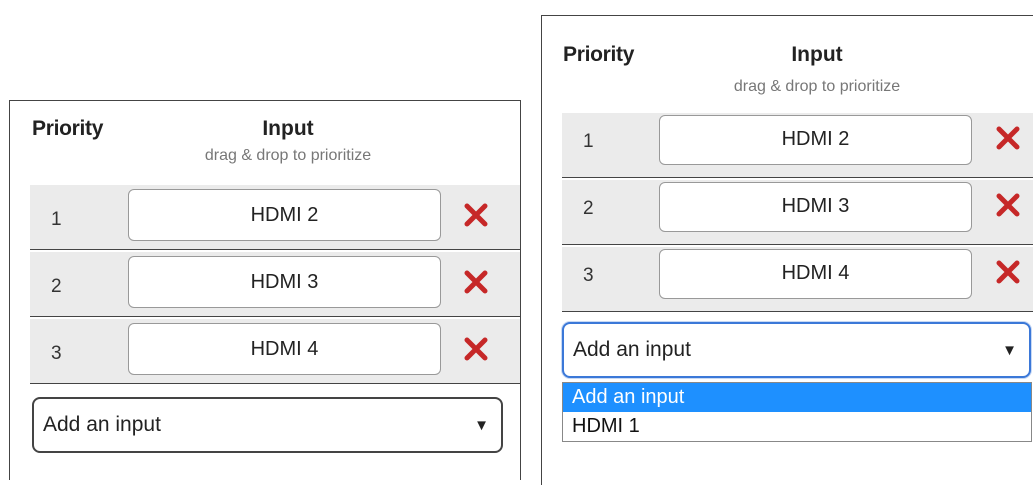 The height and width of the screenshot is (485, 1033). What do you see at coordinates (797, 397) in the screenshot?
I see `dropdown-option-add-an-input: Add an input` at bounding box center [797, 397].